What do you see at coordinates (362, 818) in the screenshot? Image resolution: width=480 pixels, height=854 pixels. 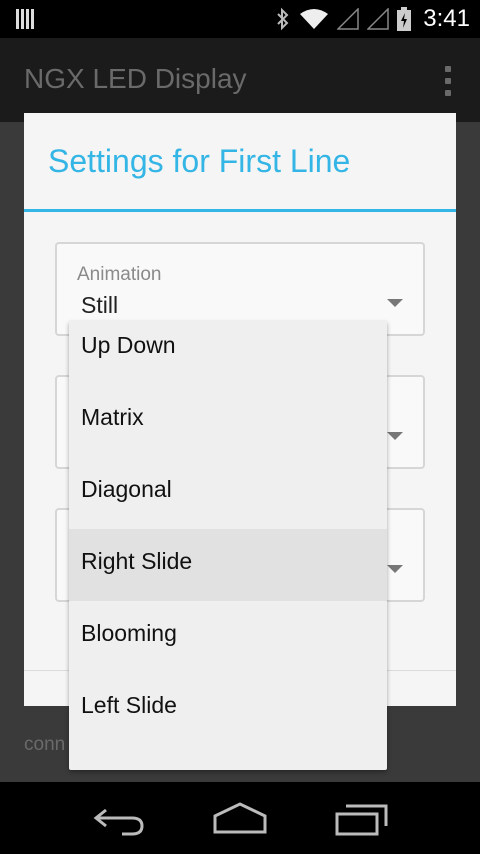 I see `recent-apps-icon` at bounding box center [362, 818].